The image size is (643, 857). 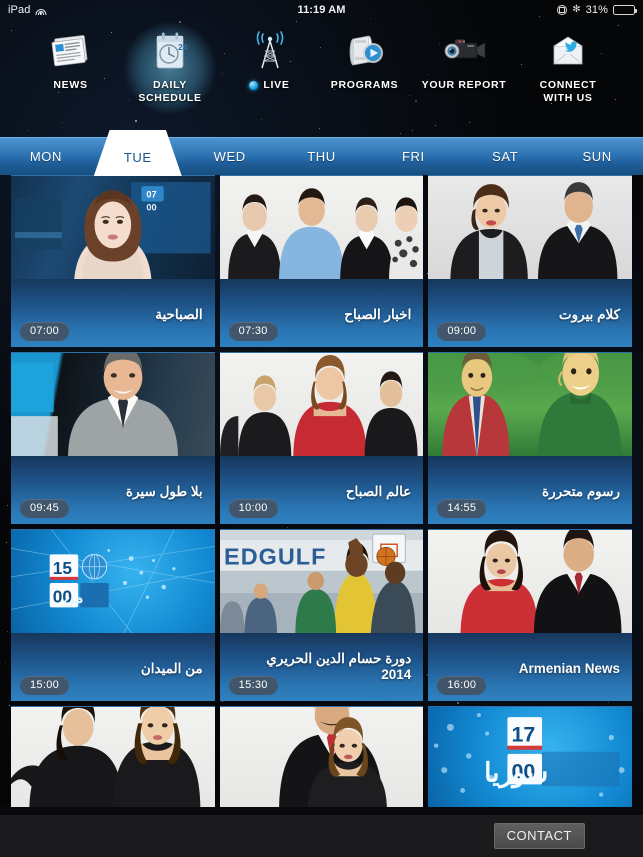 I want to click on nav-item-news: NEWS, so click(x=70, y=77).